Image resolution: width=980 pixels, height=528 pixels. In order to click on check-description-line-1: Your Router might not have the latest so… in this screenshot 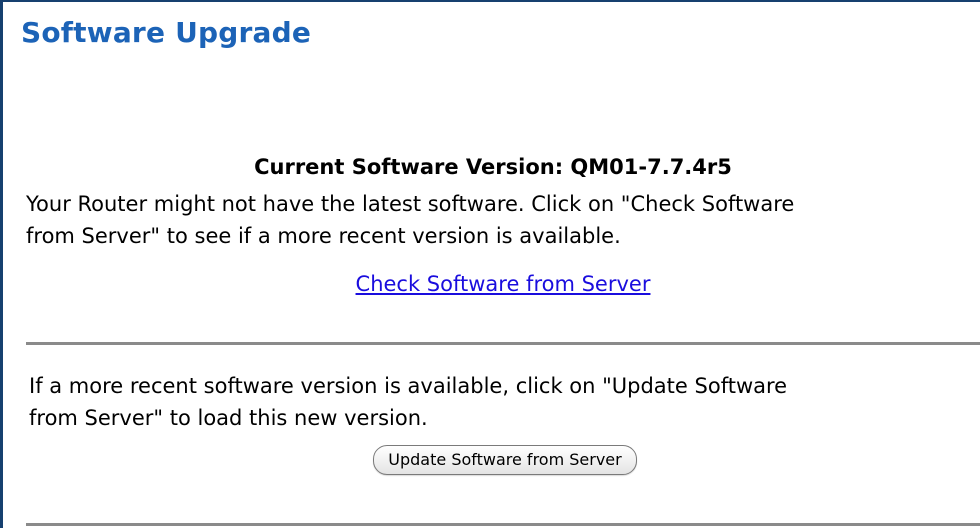, I will do `click(410, 204)`.